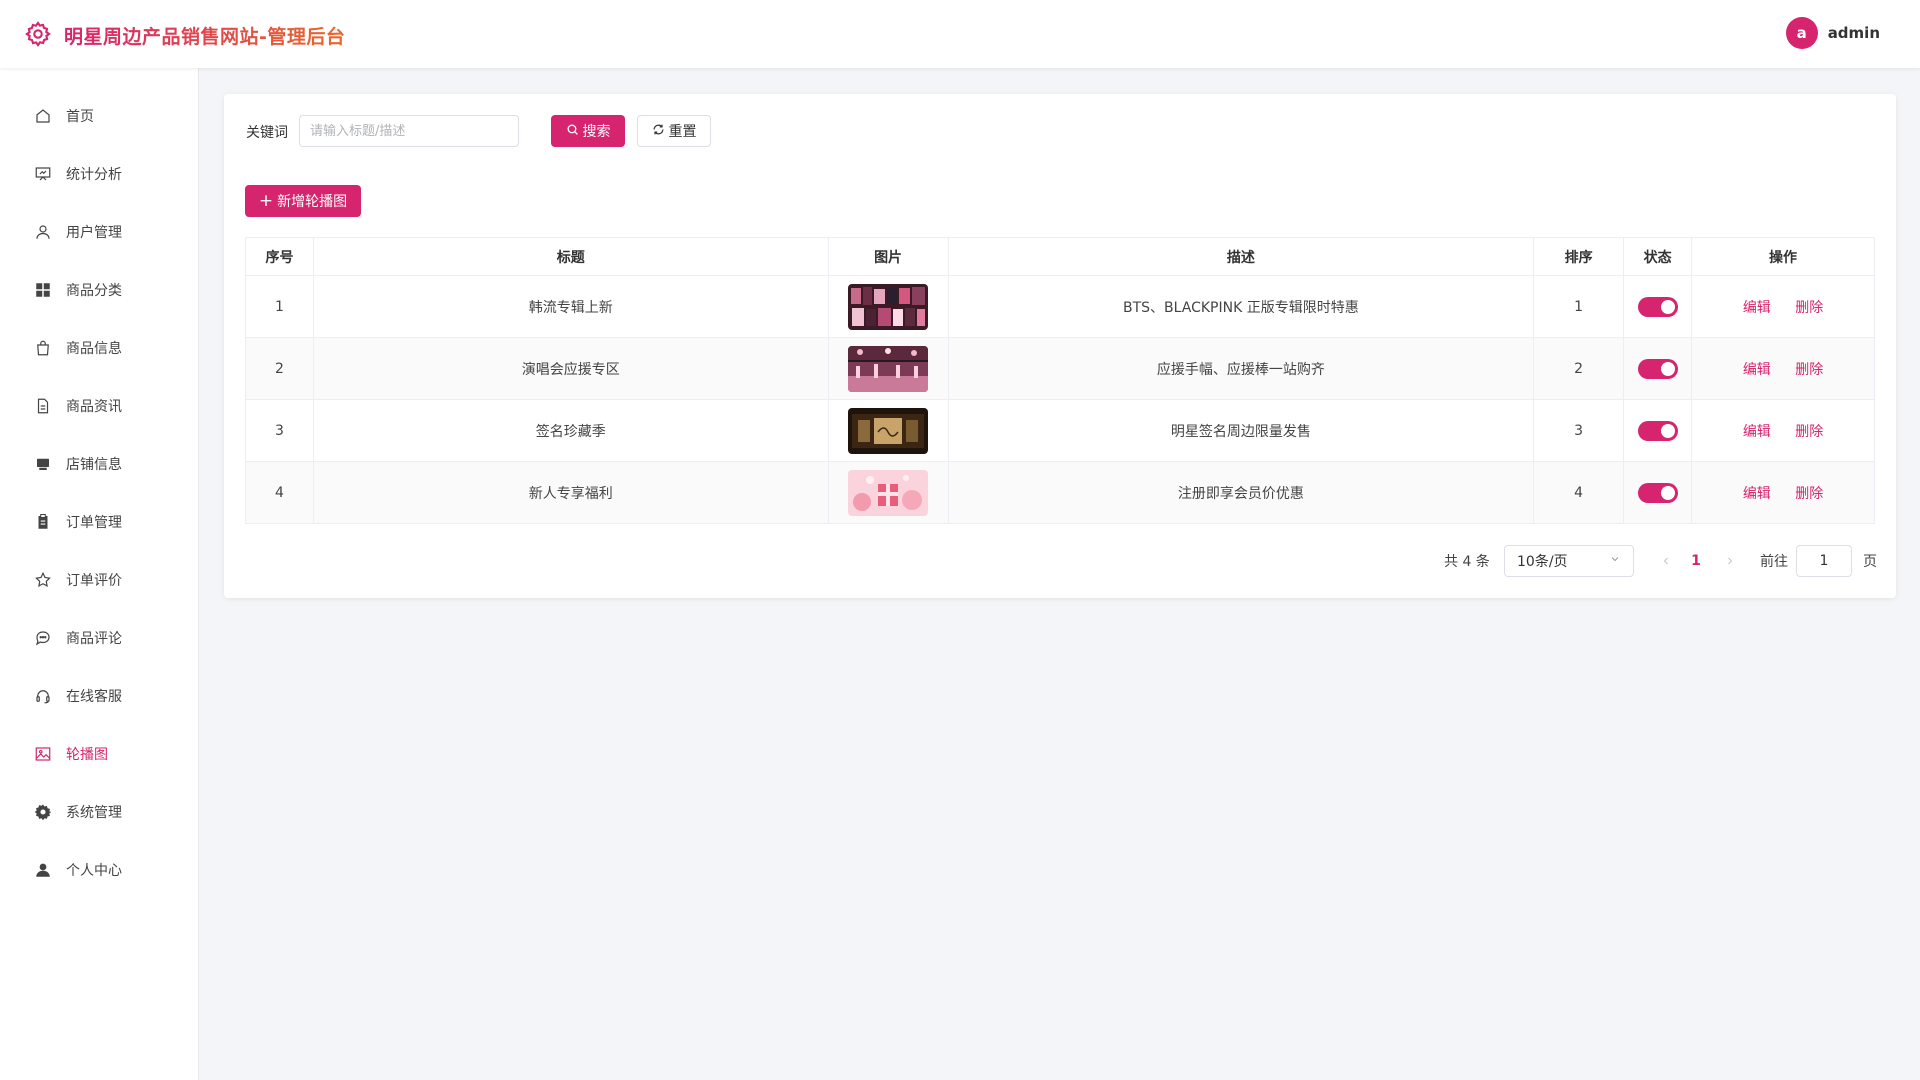 The height and width of the screenshot is (1080, 1920). Describe the element at coordinates (1060, 368) in the screenshot. I see `table-row: 2 演唱会应援专区 应援手幅、应援棒一站购齐 2 编辑 删除` at that location.